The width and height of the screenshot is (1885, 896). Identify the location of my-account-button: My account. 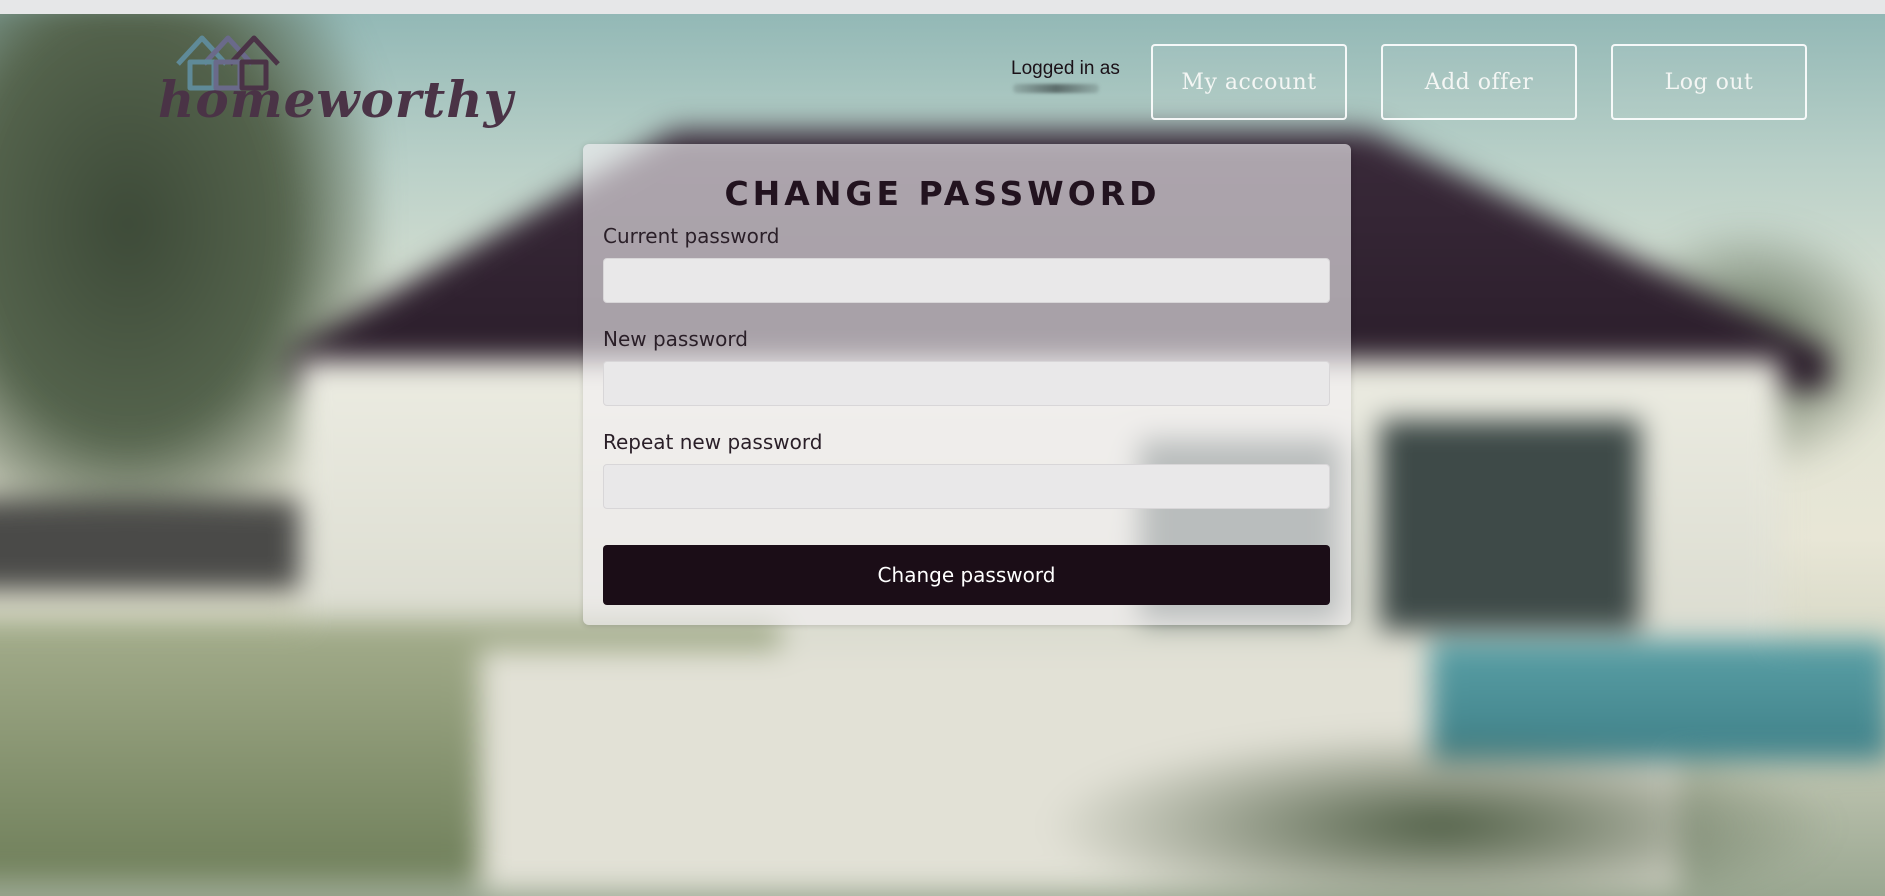
(1249, 82).